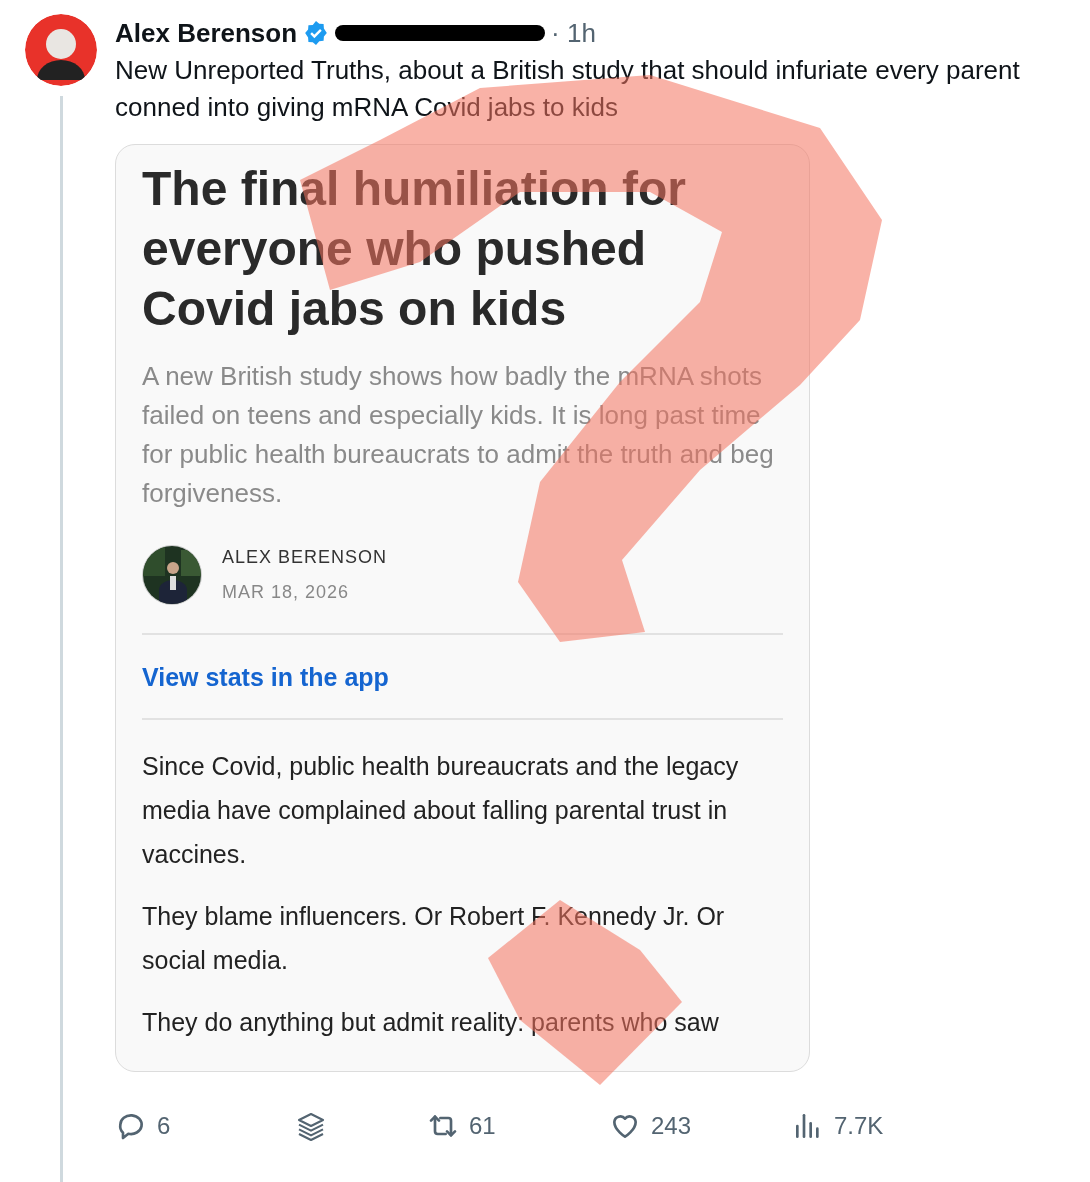 Image resolution: width=1090 pixels, height=1182 pixels. I want to click on avatar, so click(61, 50).